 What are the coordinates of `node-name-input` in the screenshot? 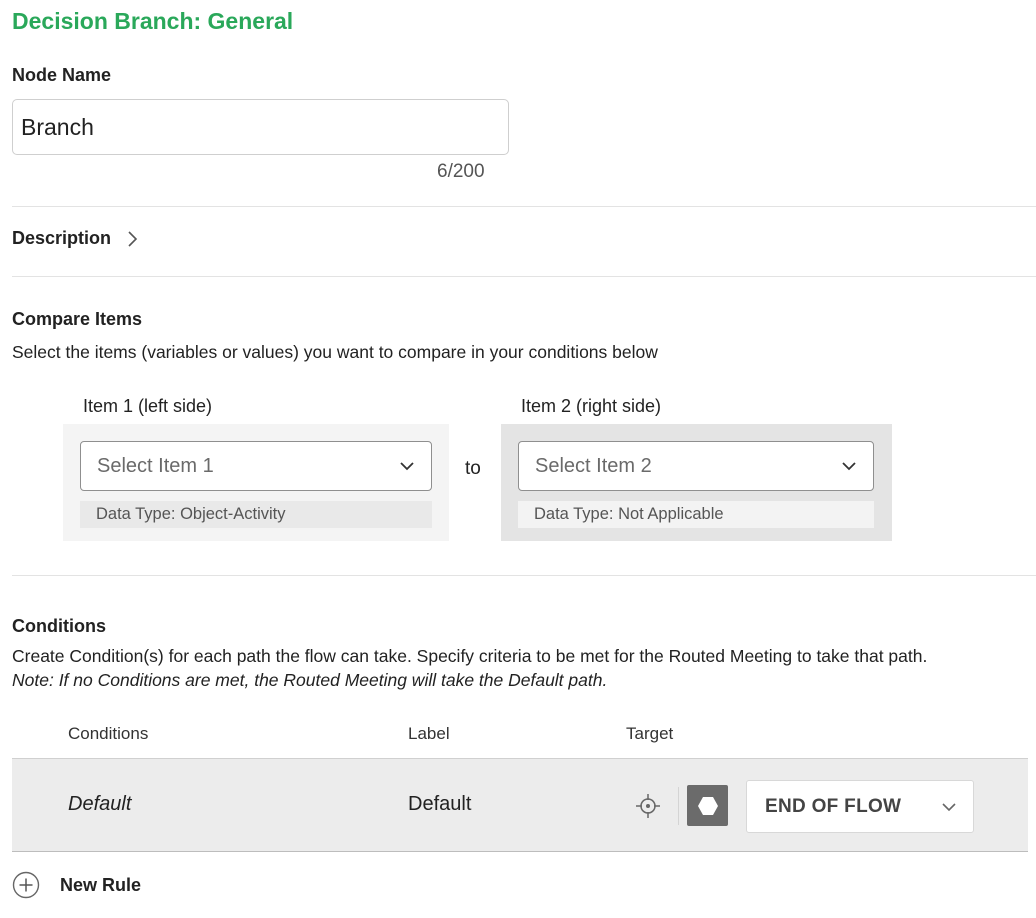 It's located at (260, 127).